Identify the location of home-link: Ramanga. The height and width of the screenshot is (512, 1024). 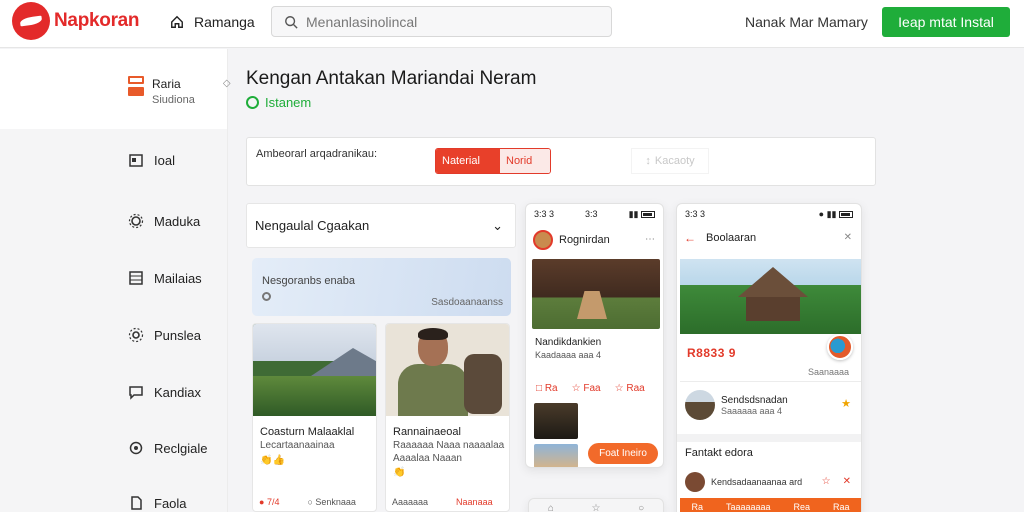
(212, 22).